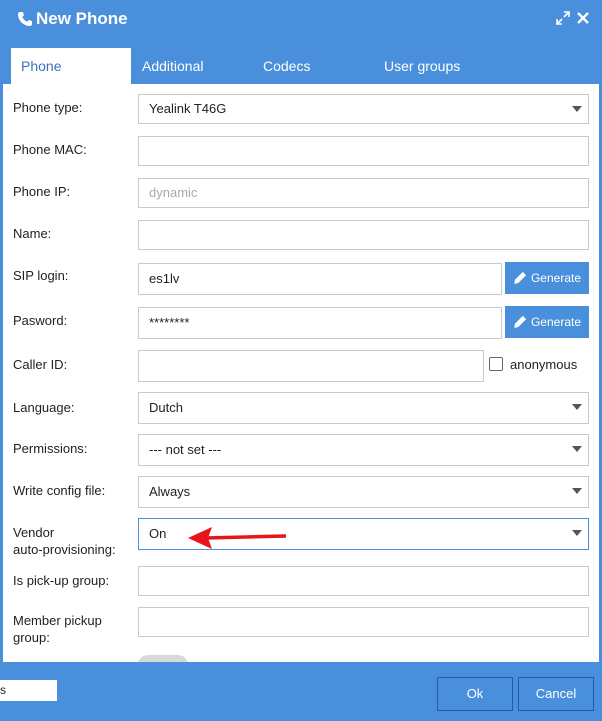 Image resolution: width=602 pixels, height=721 pixels. What do you see at coordinates (475, 694) in the screenshot?
I see `ok-button: Ok` at bounding box center [475, 694].